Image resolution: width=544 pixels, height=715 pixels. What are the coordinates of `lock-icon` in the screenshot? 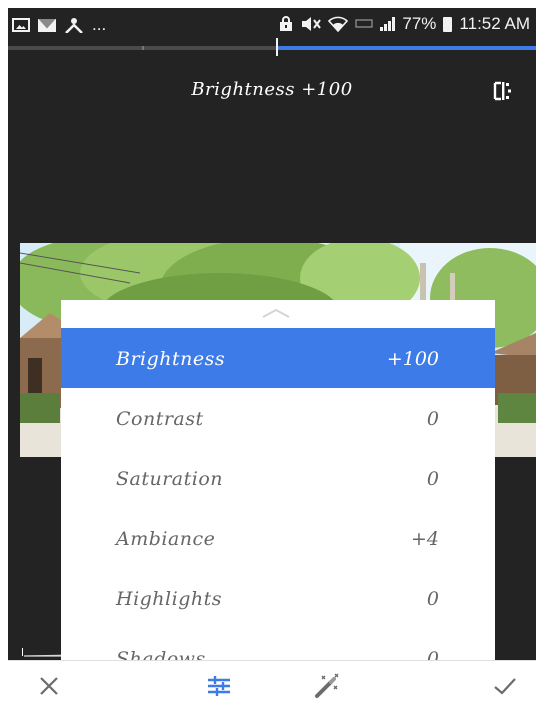 It's located at (286, 23).